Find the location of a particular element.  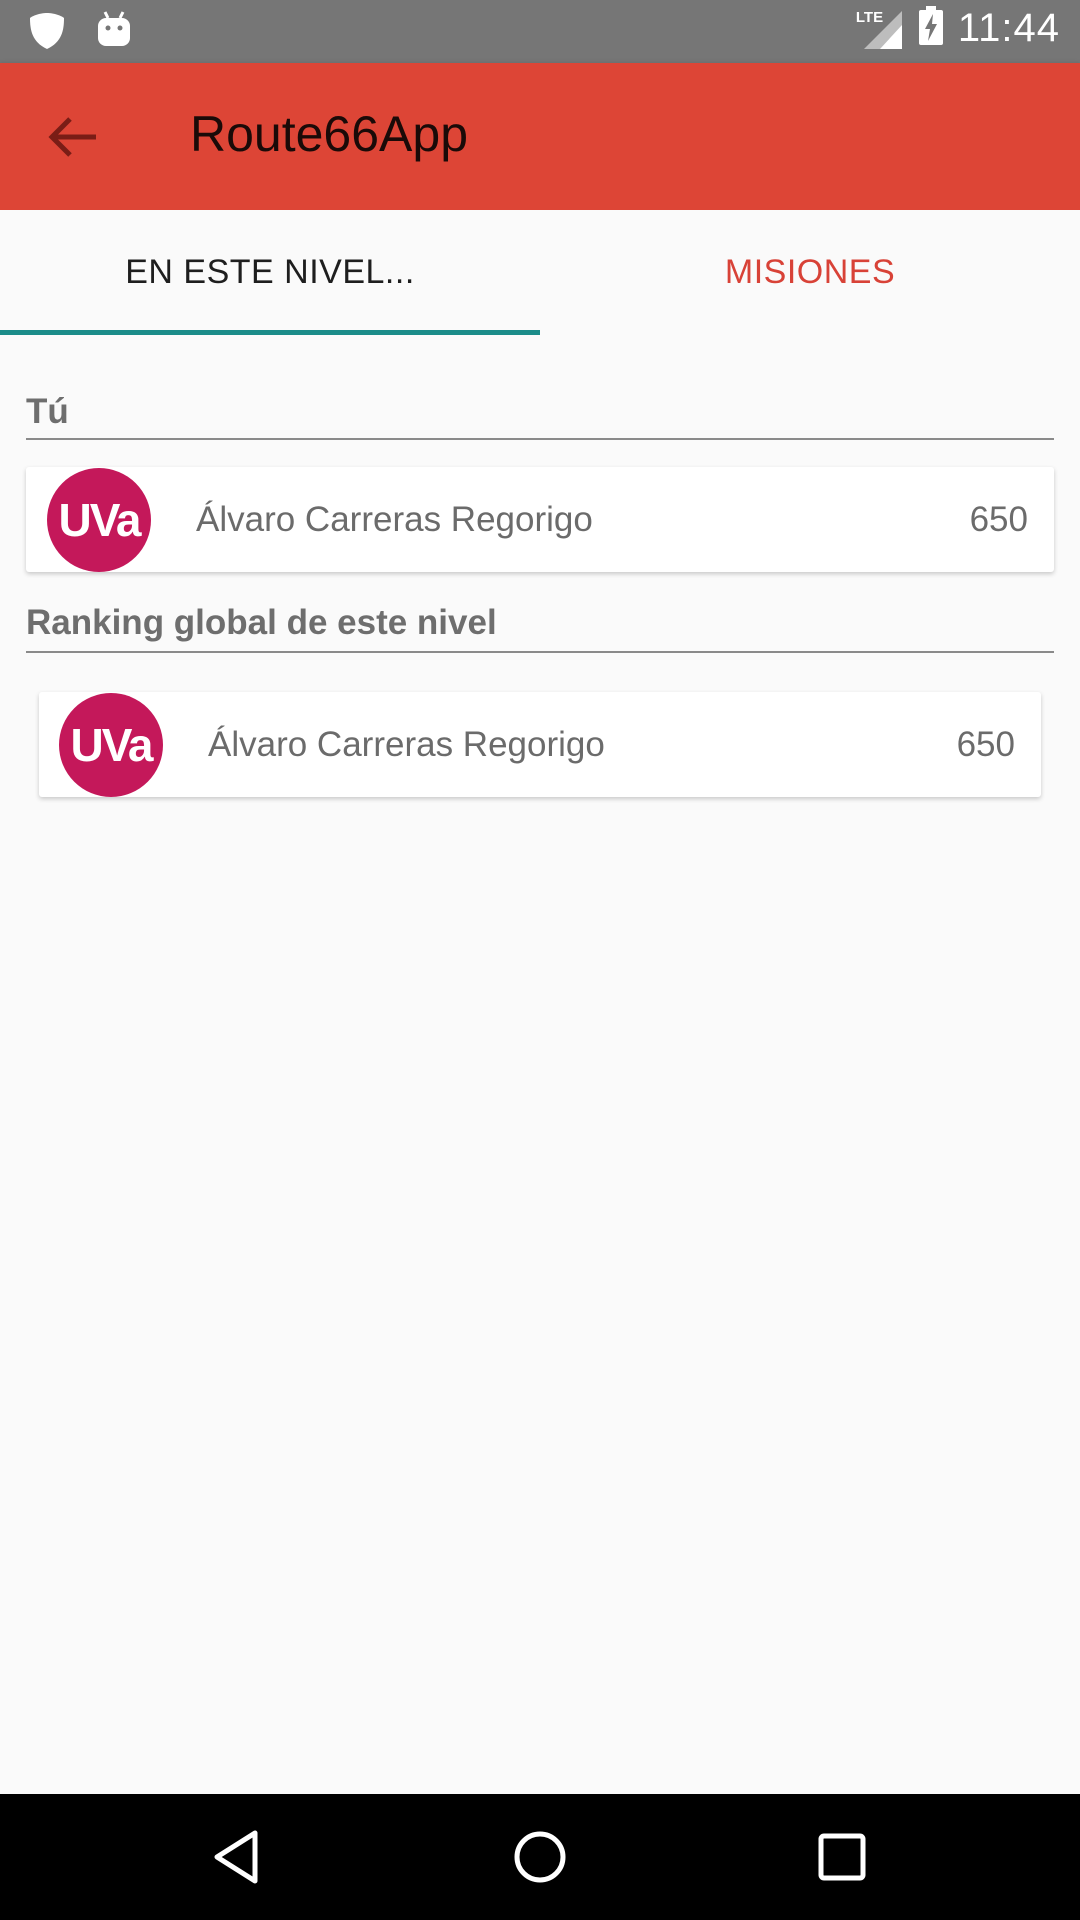

back-button is located at coordinates (74, 137).